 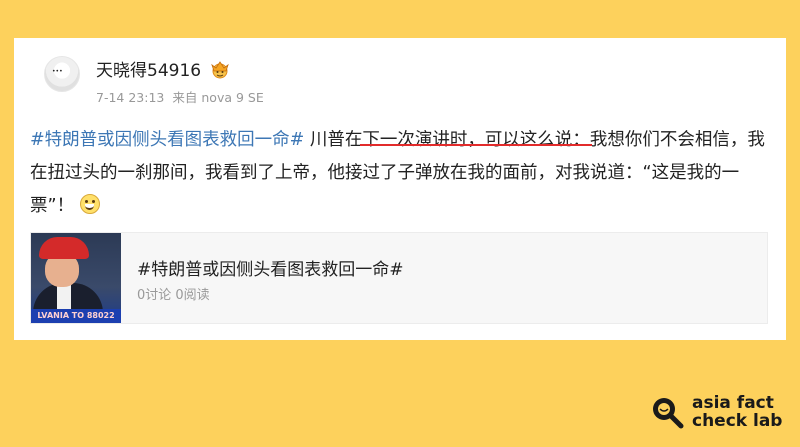 I want to click on username-row: 天晓得54916, so click(x=180, y=68).